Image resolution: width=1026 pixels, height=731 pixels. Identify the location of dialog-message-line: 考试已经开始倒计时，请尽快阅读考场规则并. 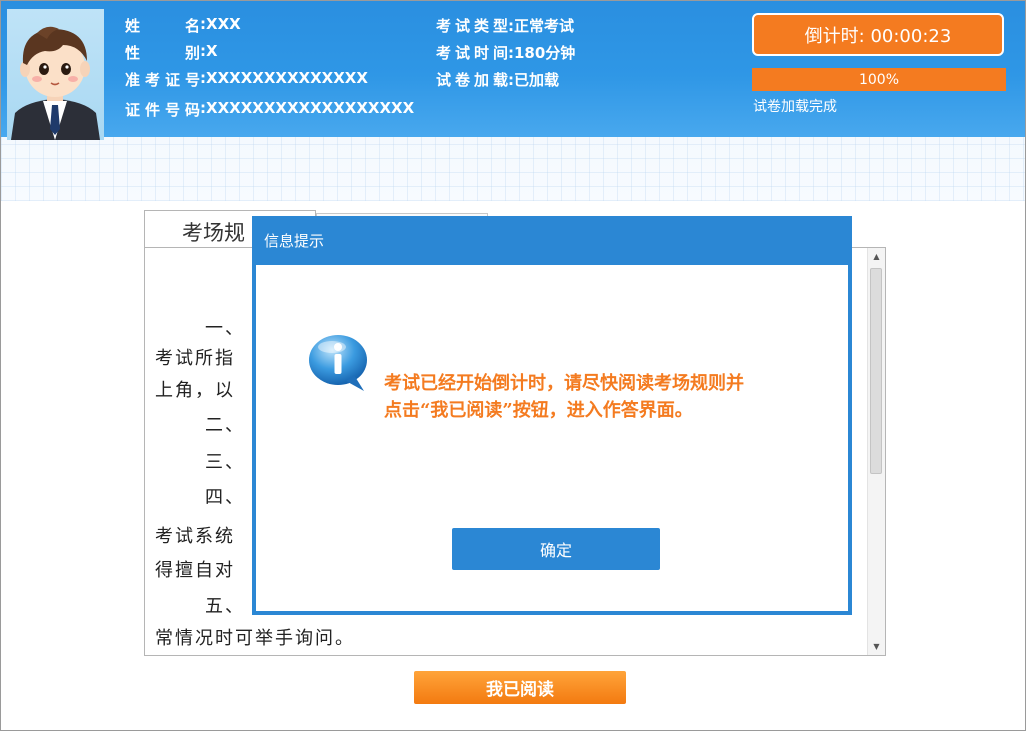
(564, 383).